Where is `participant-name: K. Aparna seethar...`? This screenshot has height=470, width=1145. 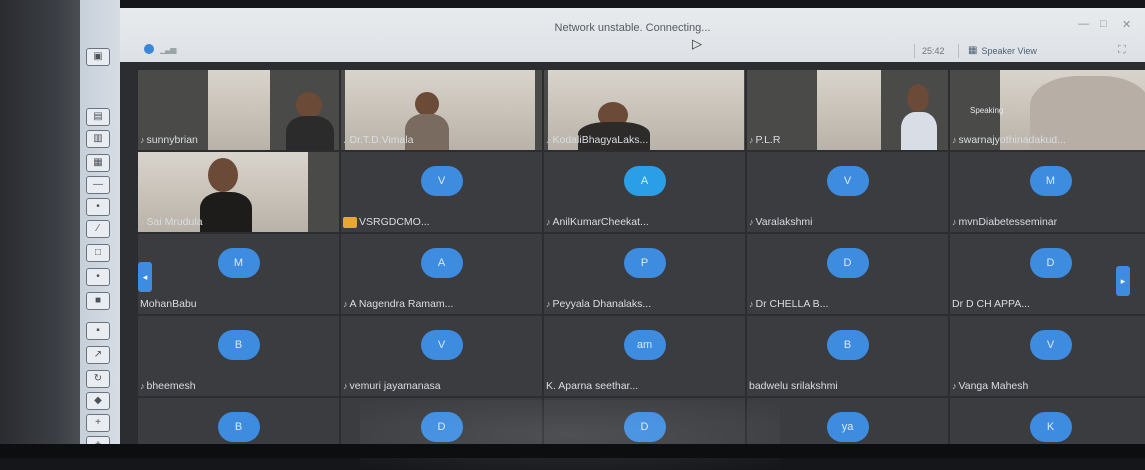 participant-name: K. Aparna seethar... is located at coordinates (592, 386).